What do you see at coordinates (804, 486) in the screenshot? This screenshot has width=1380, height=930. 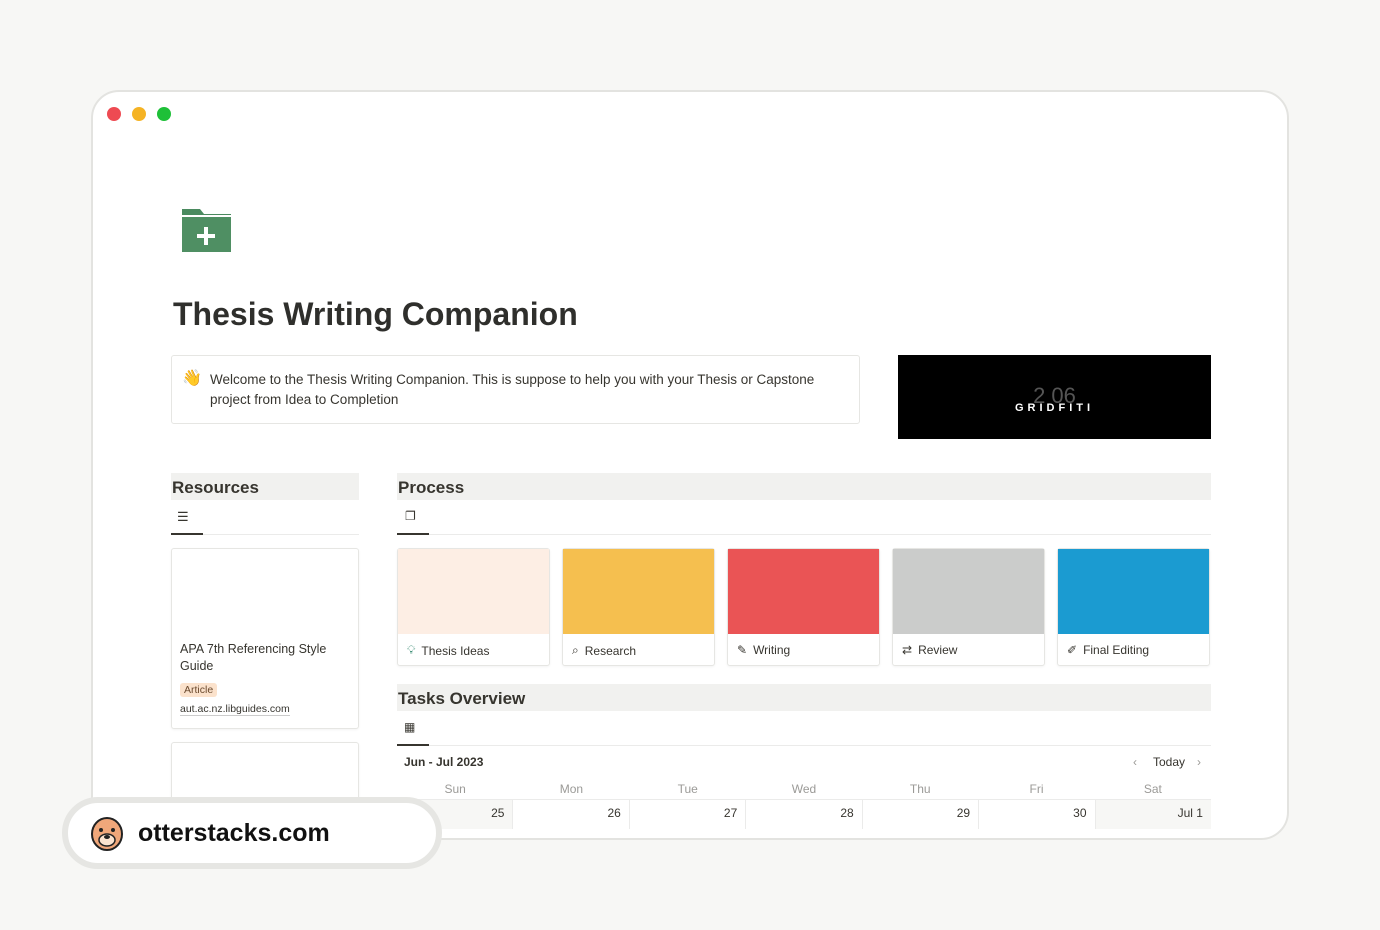 I see `process-heading: Process` at bounding box center [804, 486].